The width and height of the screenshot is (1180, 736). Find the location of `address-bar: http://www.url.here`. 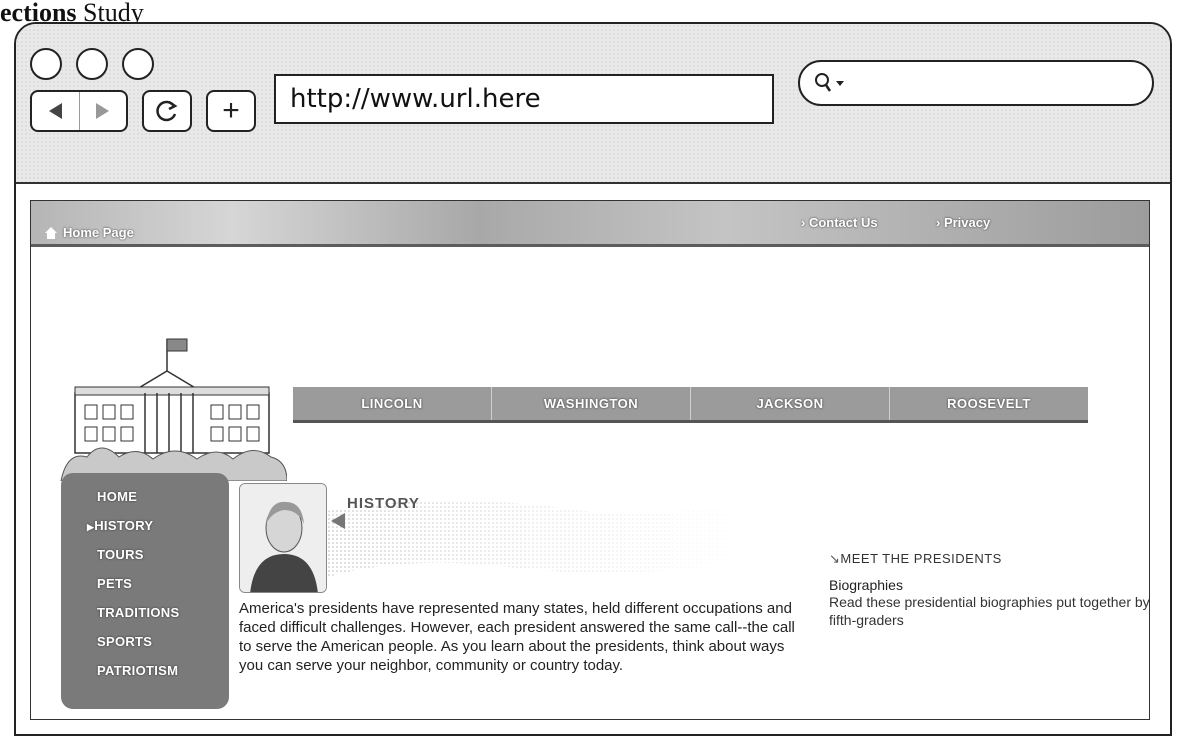

address-bar: http://www.url.here is located at coordinates (524, 99).